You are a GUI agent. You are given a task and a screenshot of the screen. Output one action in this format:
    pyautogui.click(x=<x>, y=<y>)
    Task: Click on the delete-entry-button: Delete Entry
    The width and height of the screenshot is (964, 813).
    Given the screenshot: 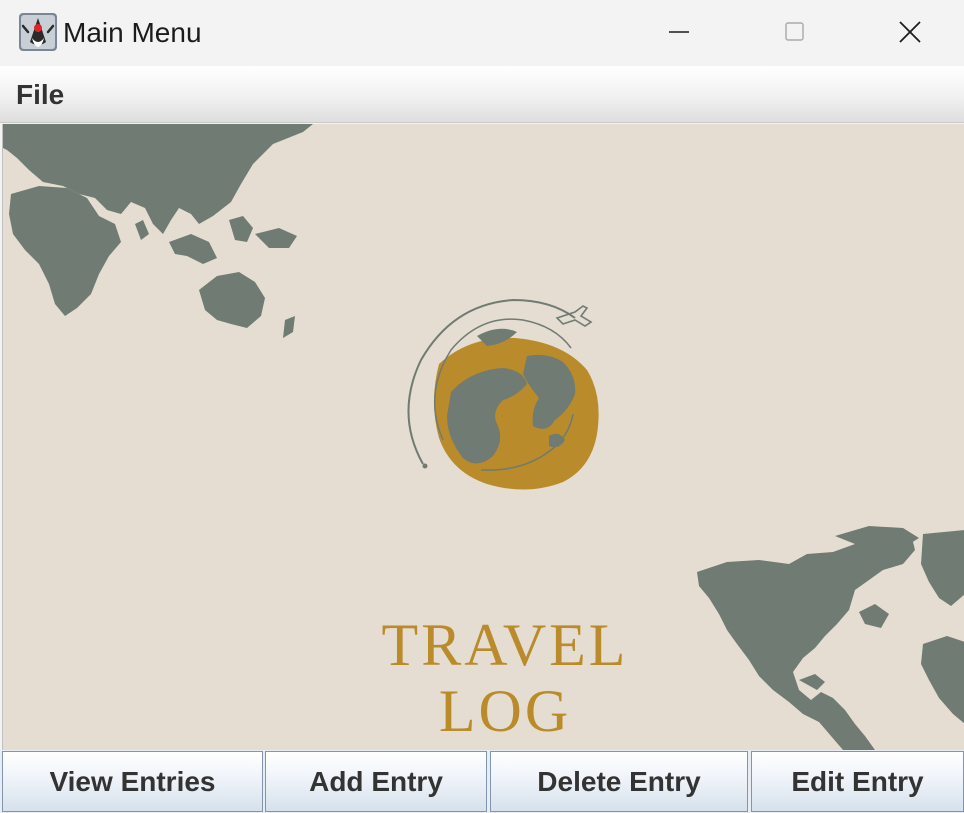 What is the action you would take?
    pyautogui.click(x=619, y=781)
    